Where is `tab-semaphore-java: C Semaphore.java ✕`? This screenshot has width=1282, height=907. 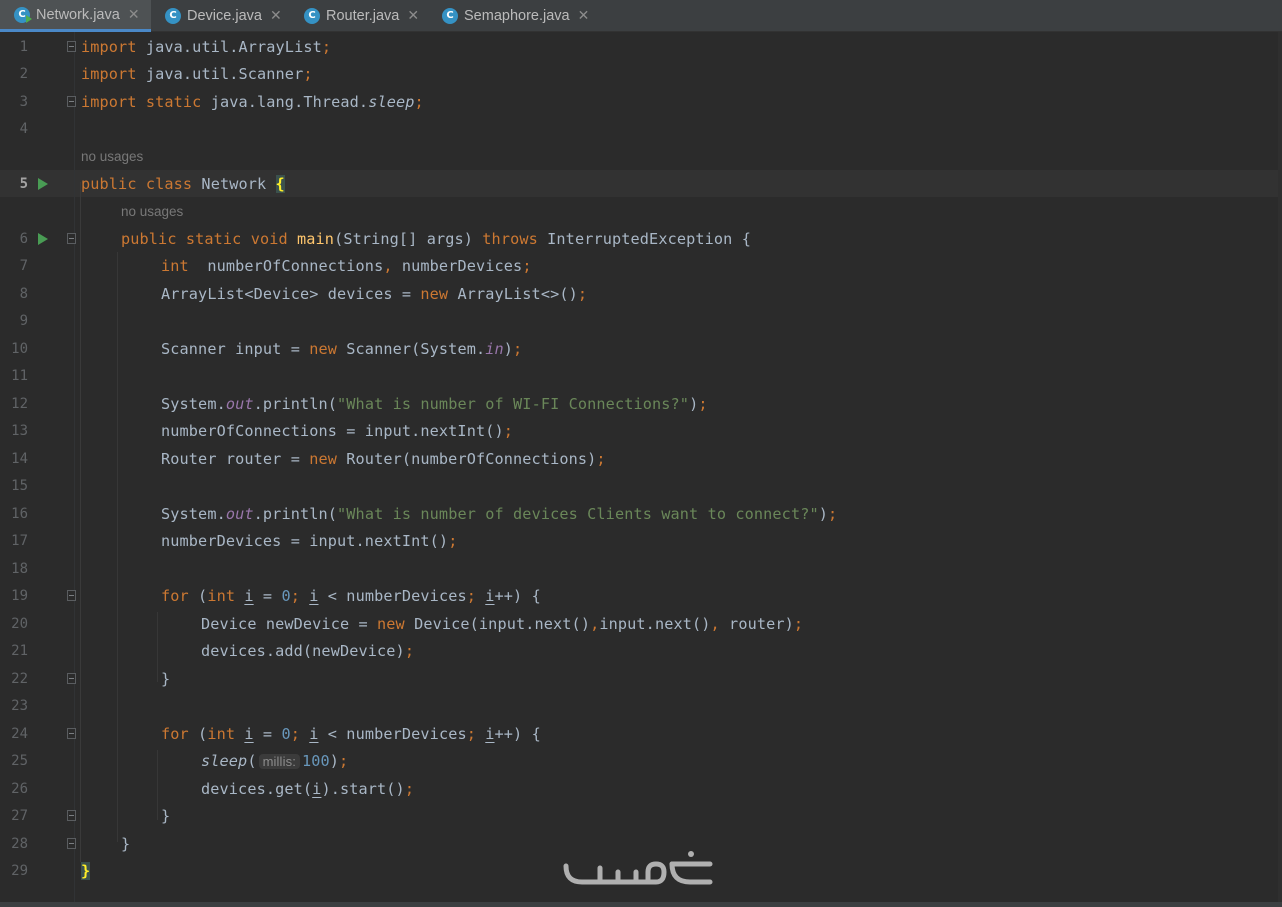 tab-semaphore-java: C Semaphore.java ✕ is located at coordinates (513, 15).